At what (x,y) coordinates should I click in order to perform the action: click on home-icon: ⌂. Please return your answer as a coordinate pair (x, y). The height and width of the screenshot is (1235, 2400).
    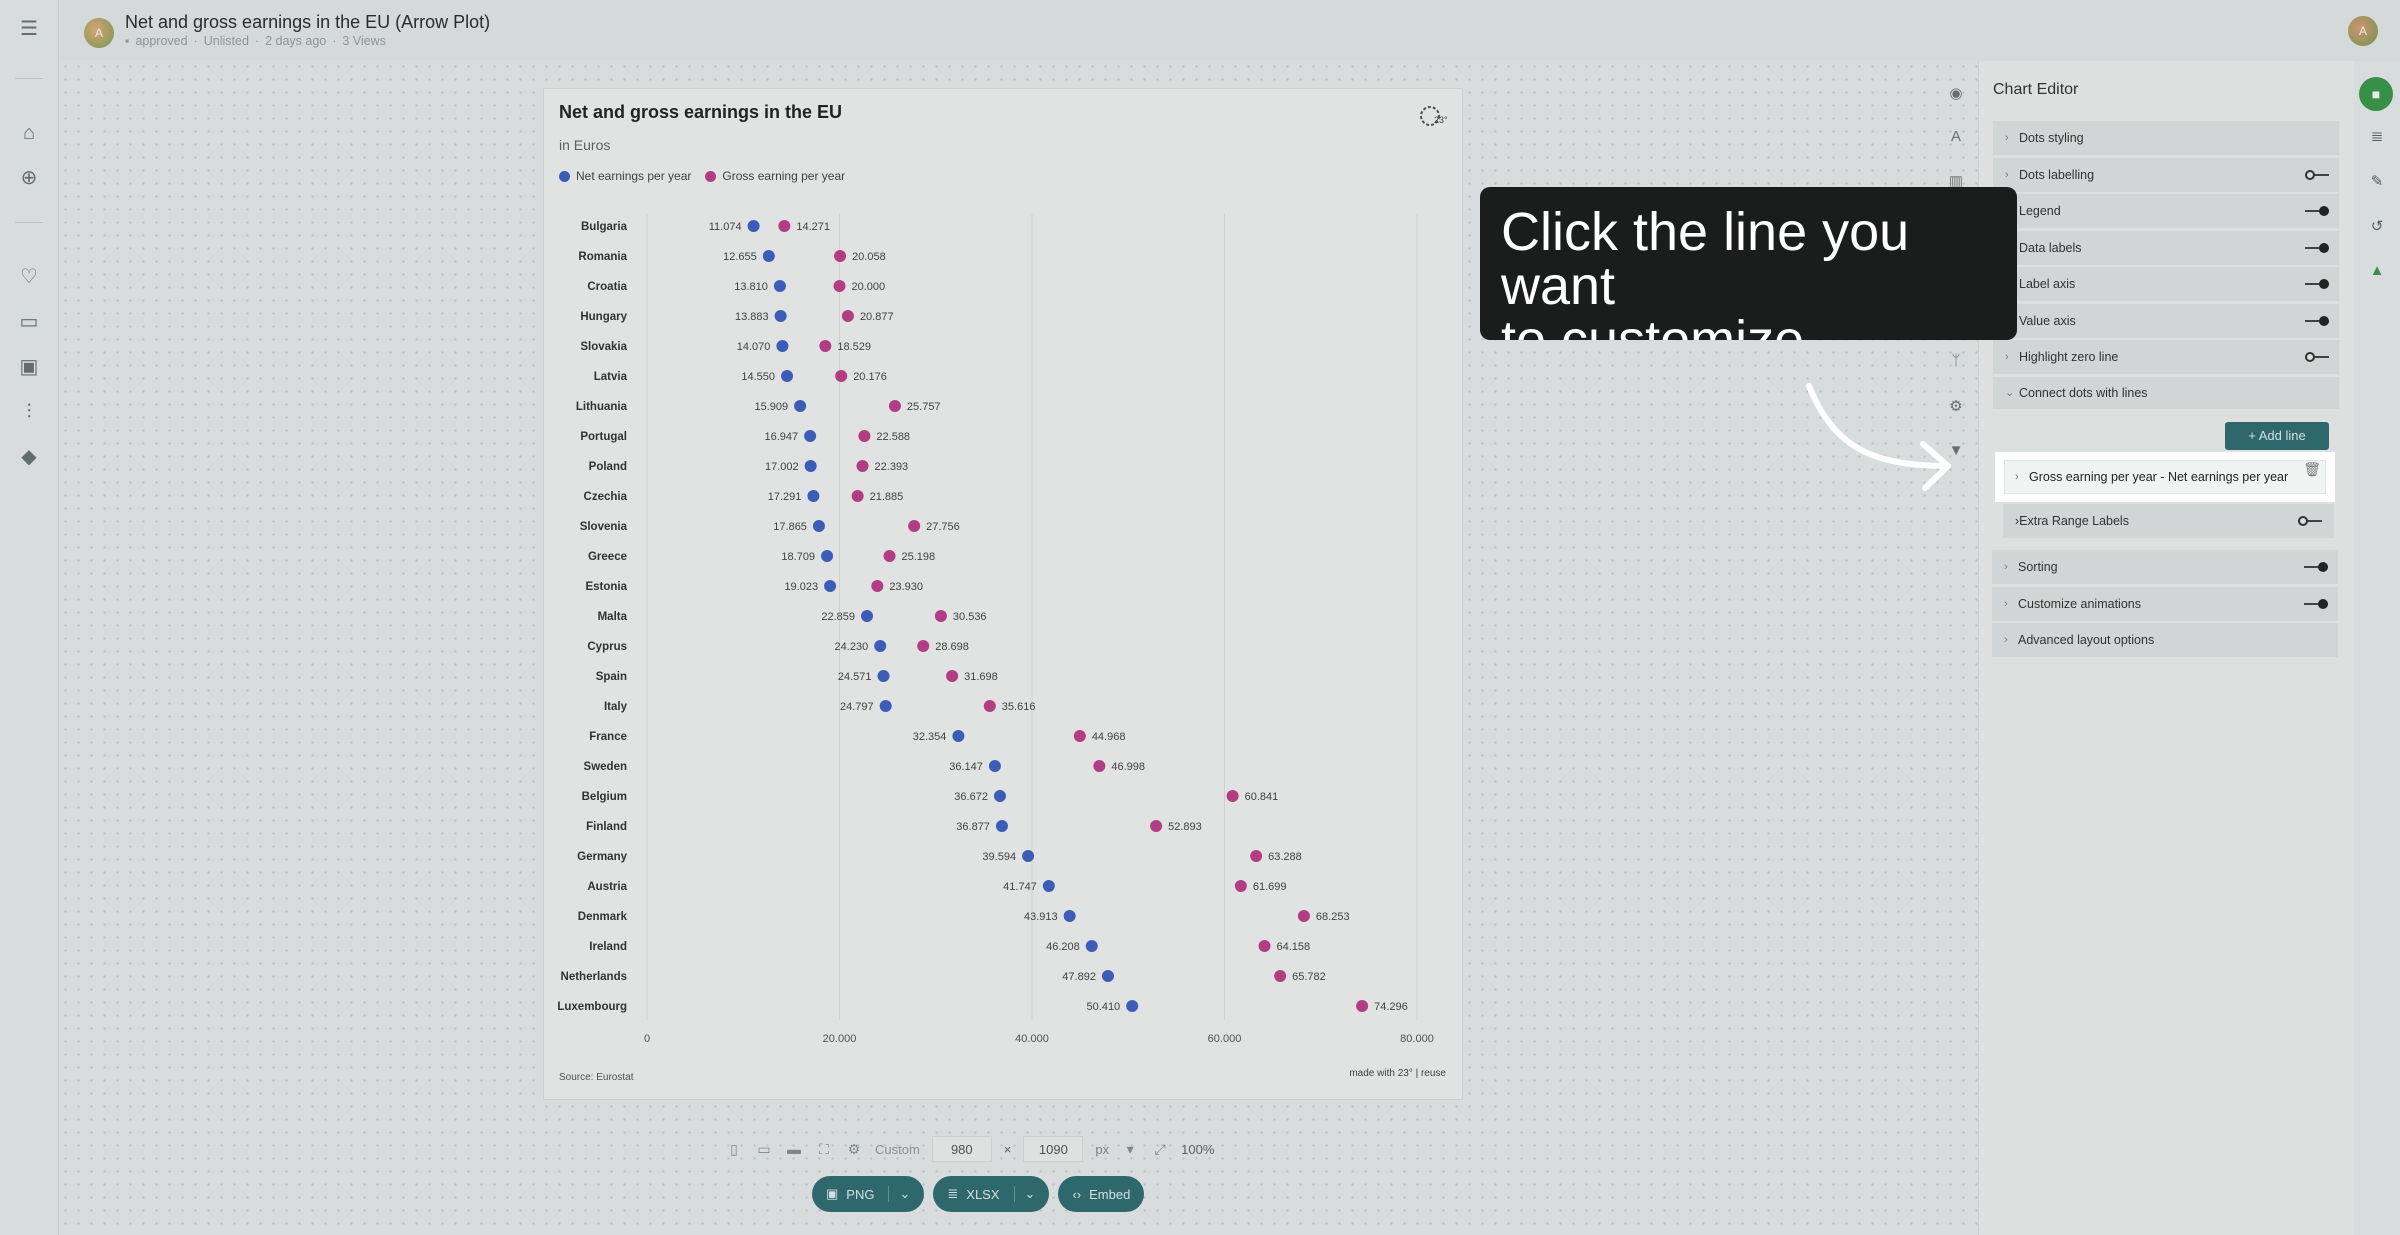
    Looking at the image, I should click on (29, 133).